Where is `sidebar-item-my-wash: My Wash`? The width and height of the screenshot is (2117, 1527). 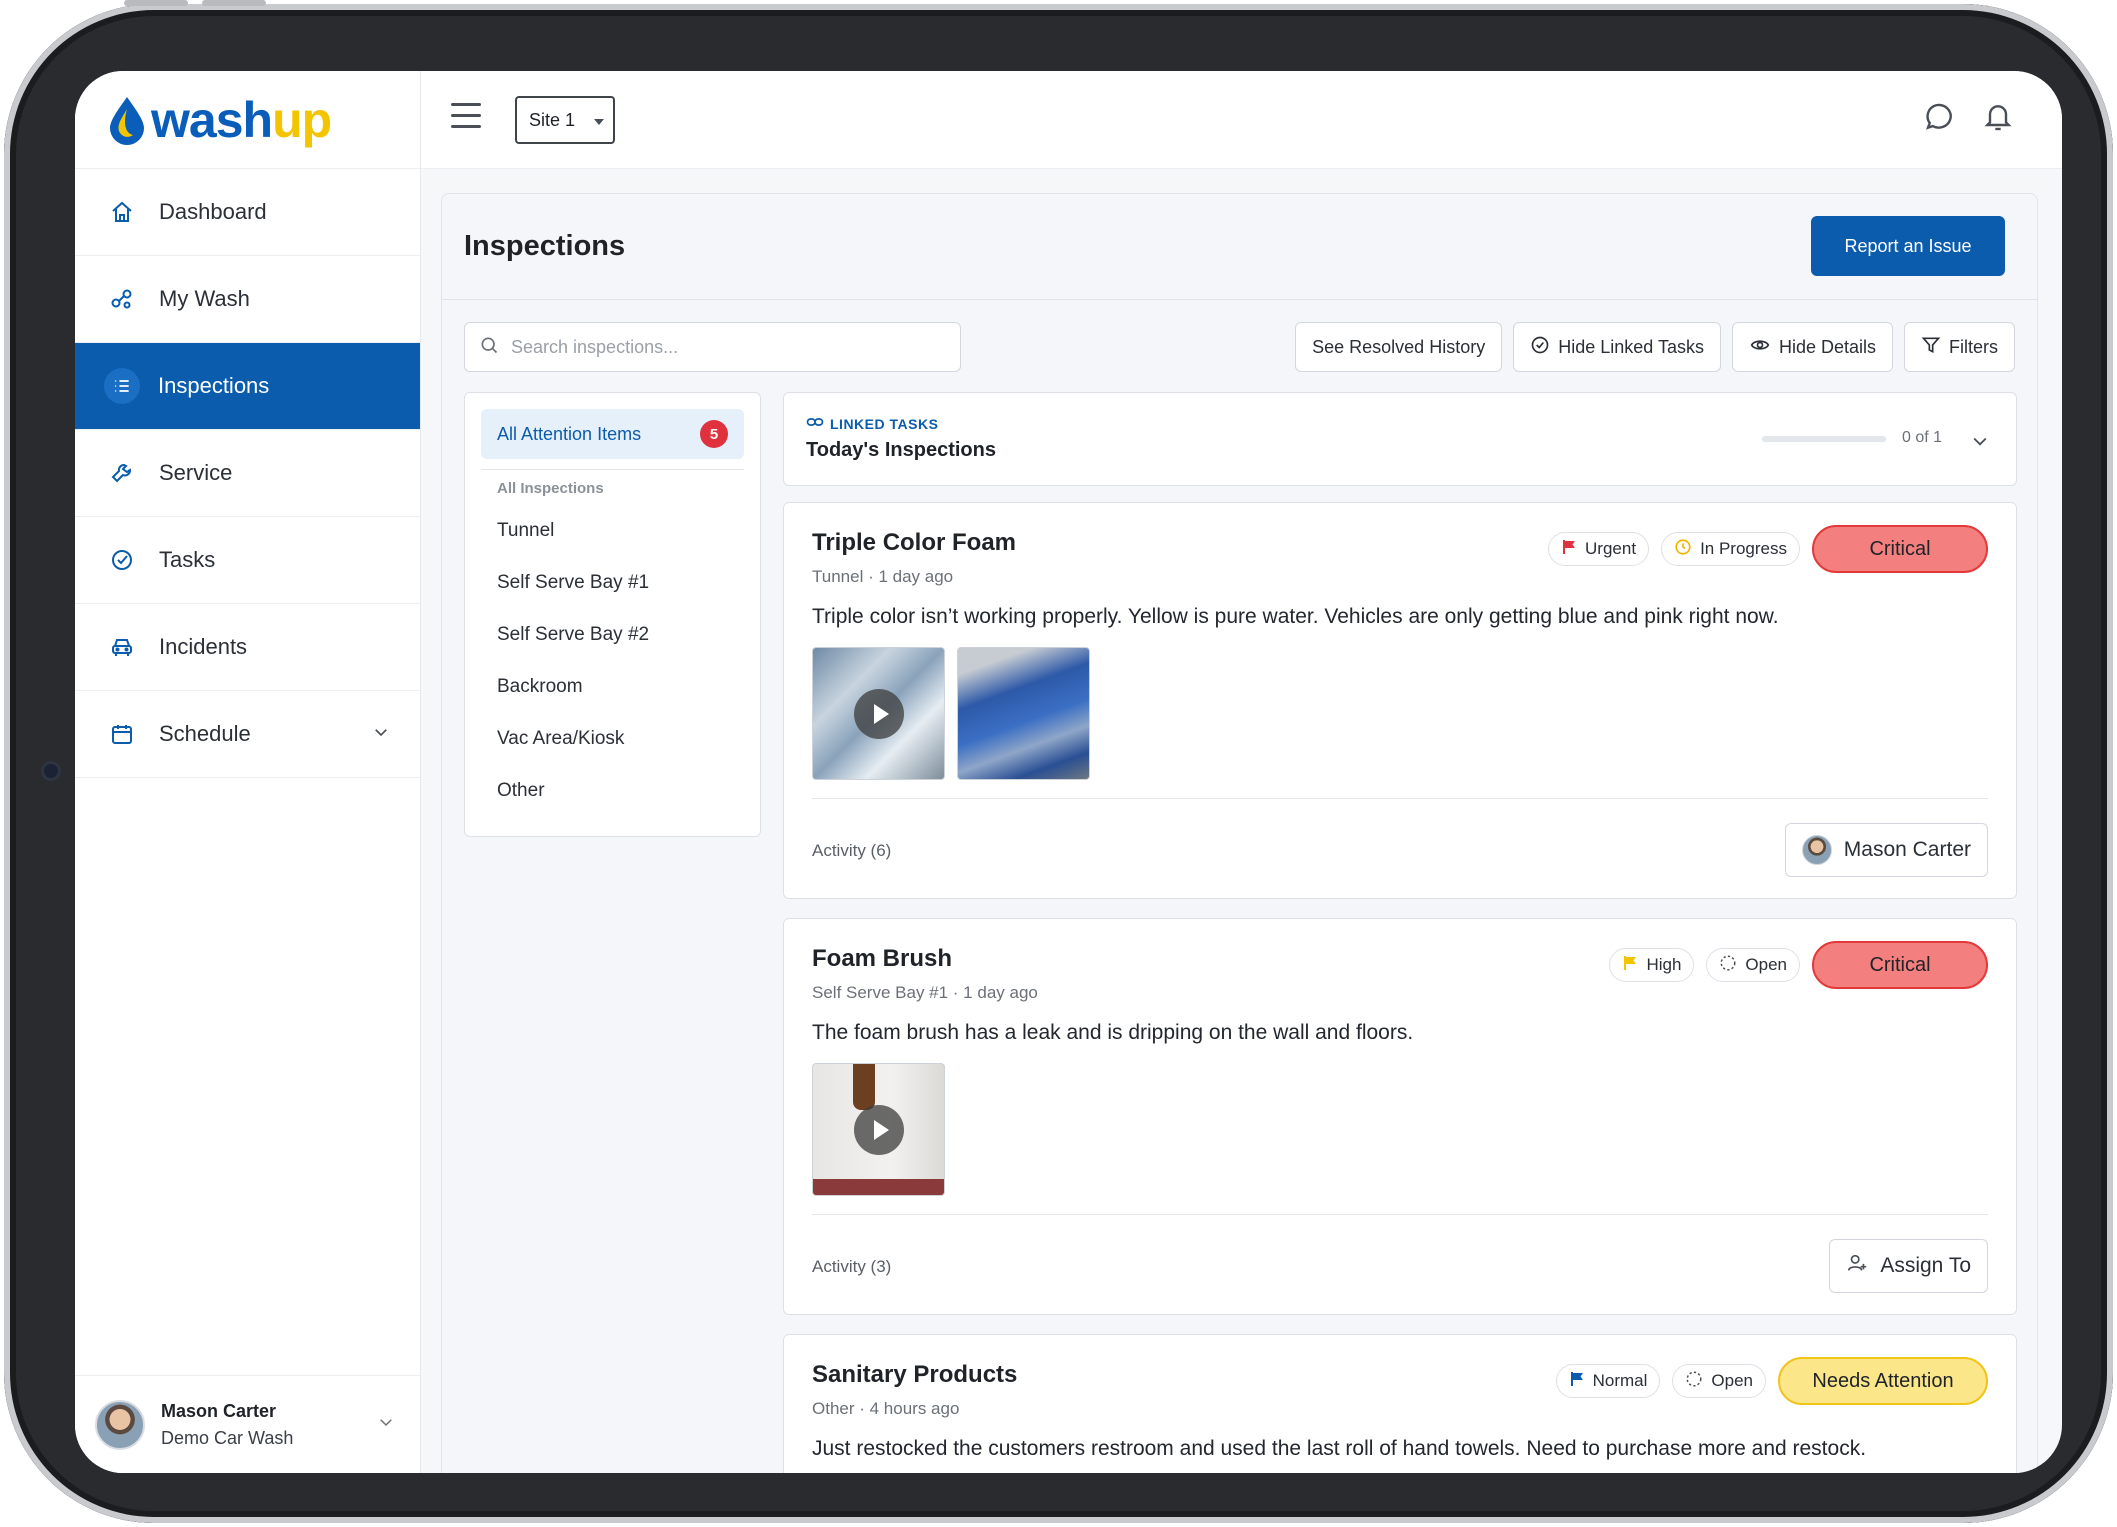 sidebar-item-my-wash: My Wash is located at coordinates (247, 299).